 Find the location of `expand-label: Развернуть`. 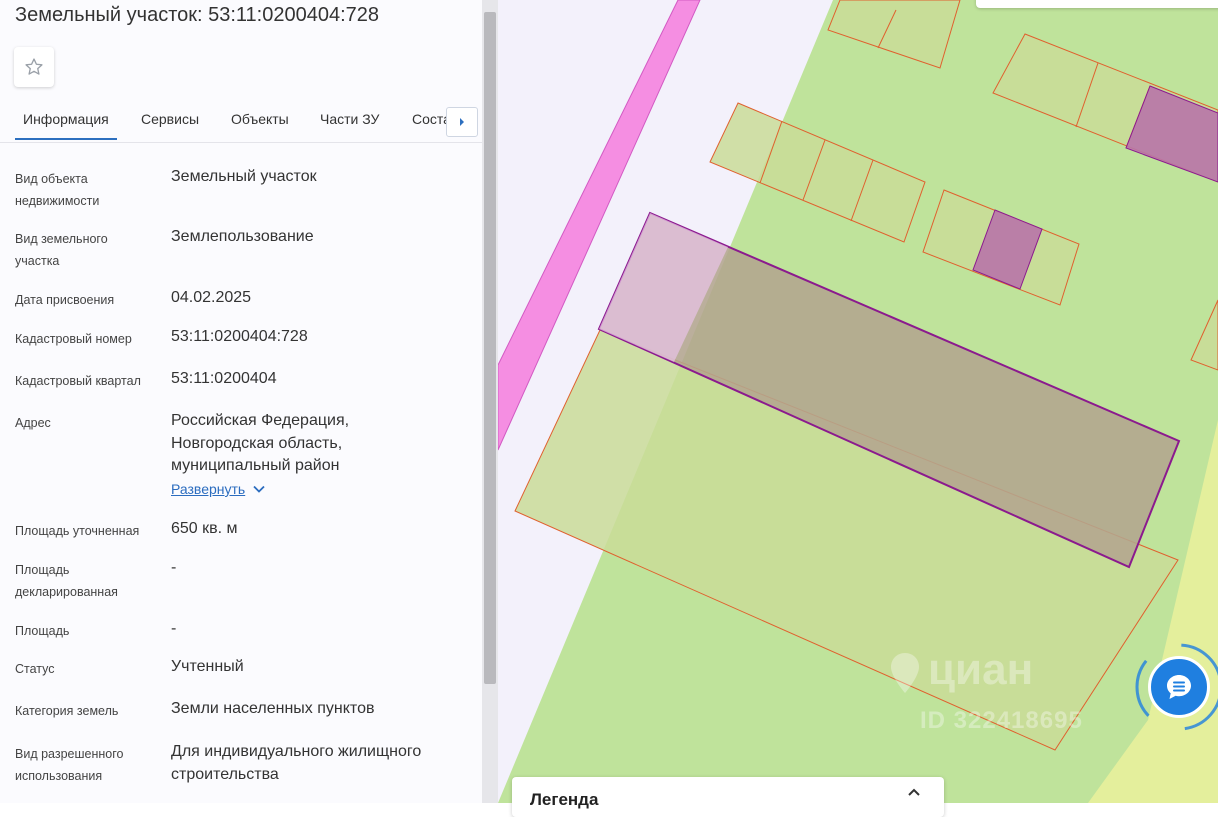

expand-label: Развернуть is located at coordinates (208, 489).